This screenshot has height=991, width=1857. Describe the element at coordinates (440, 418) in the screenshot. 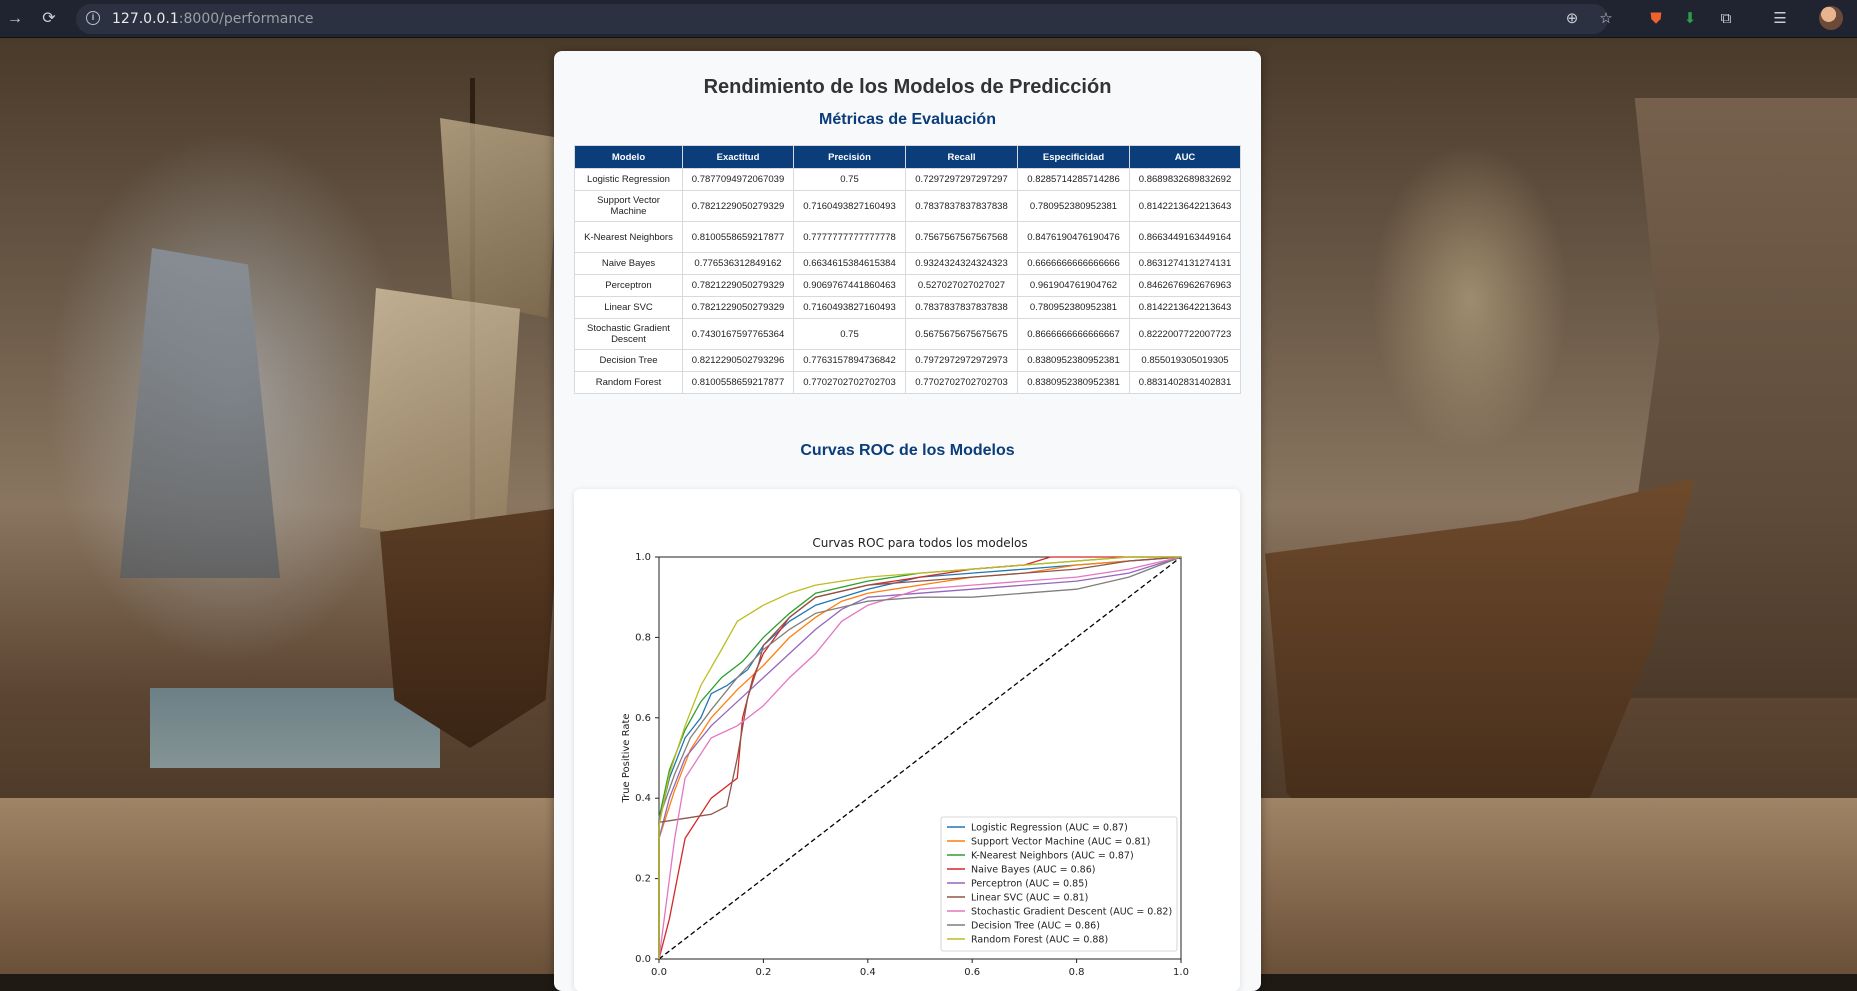

I see `bg-sail` at that location.